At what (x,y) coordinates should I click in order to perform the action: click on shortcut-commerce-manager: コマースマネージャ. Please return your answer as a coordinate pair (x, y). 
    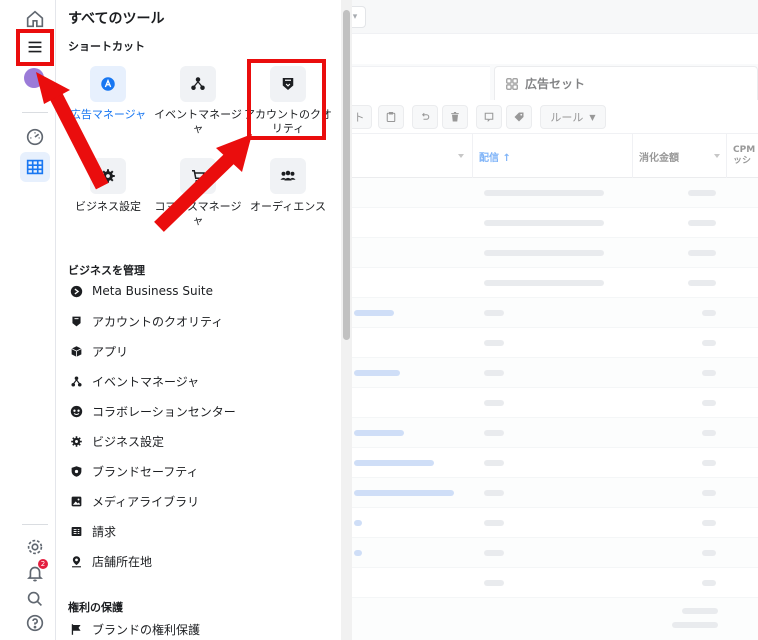
    Looking at the image, I should click on (198, 193).